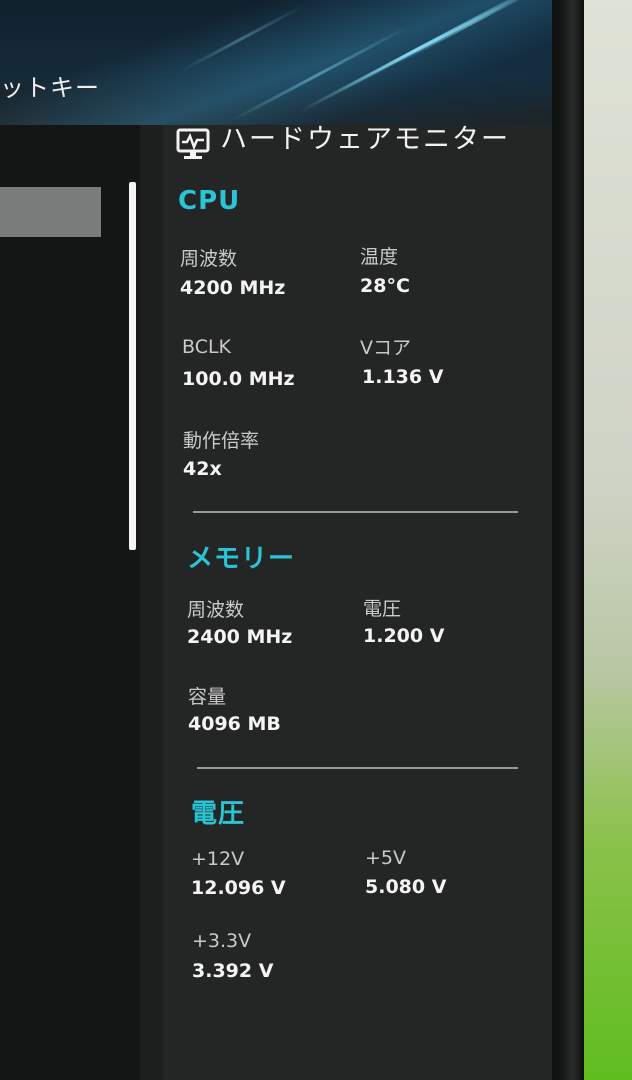 Image resolution: width=632 pixels, height=1080 pixels. I want to click on memory-frequency-value: 2400 MHz, so click(240, 637).